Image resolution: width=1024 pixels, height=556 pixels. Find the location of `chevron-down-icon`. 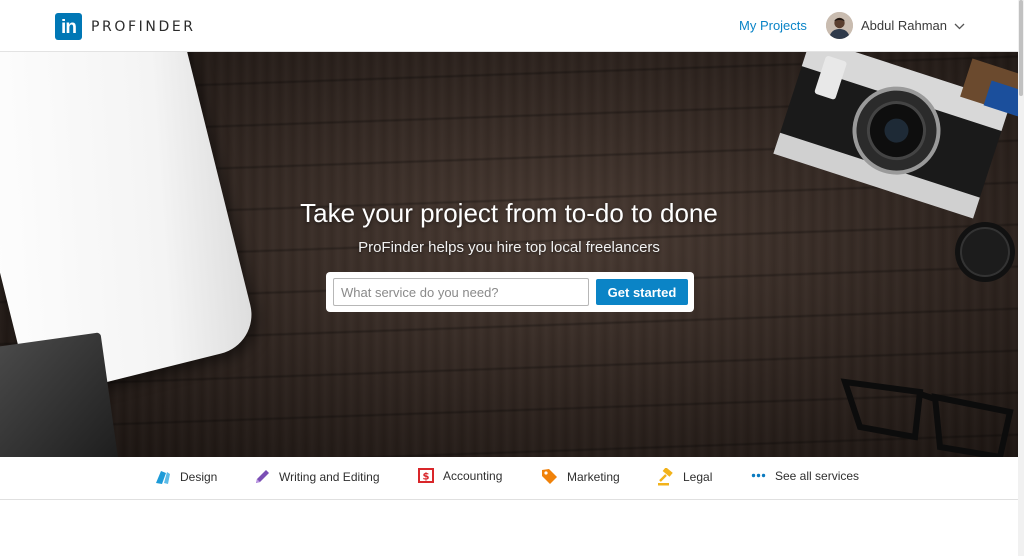

chevron-down-icon is located at coordinates (959, 26).